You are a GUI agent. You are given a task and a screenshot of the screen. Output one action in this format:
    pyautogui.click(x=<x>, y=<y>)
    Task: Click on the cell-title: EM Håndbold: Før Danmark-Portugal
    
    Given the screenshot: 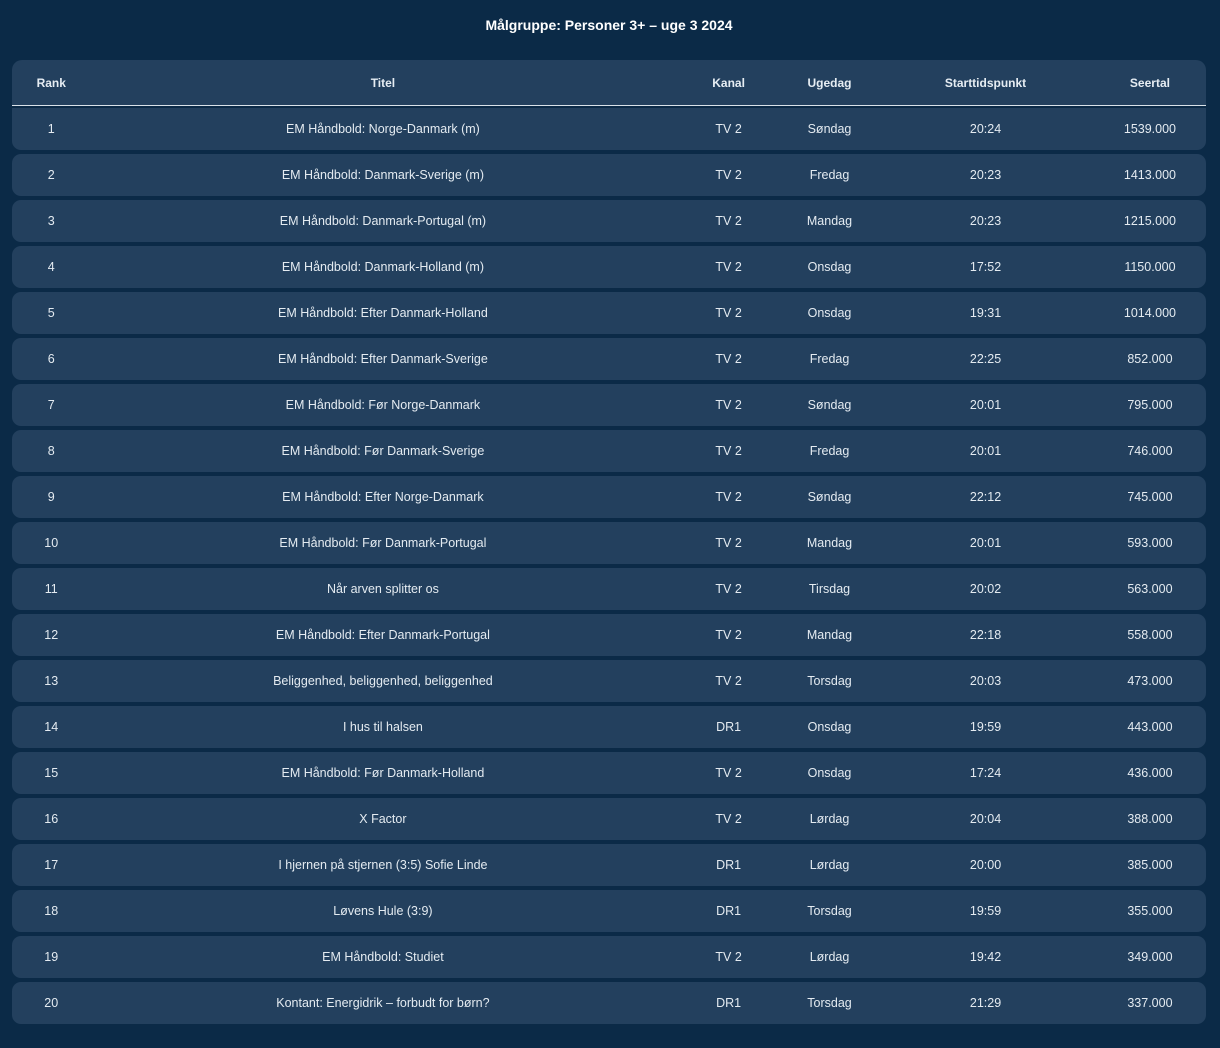 What is the action you would take?
    pyautogui.click(x=383, y=543)
    